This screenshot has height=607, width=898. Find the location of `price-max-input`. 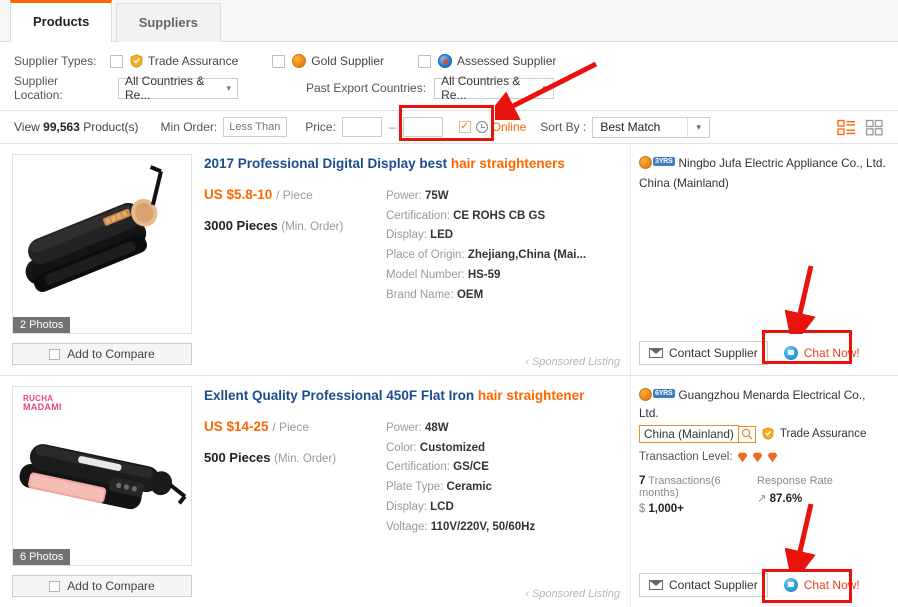

price-max-input is located at coordinates (422, 127).